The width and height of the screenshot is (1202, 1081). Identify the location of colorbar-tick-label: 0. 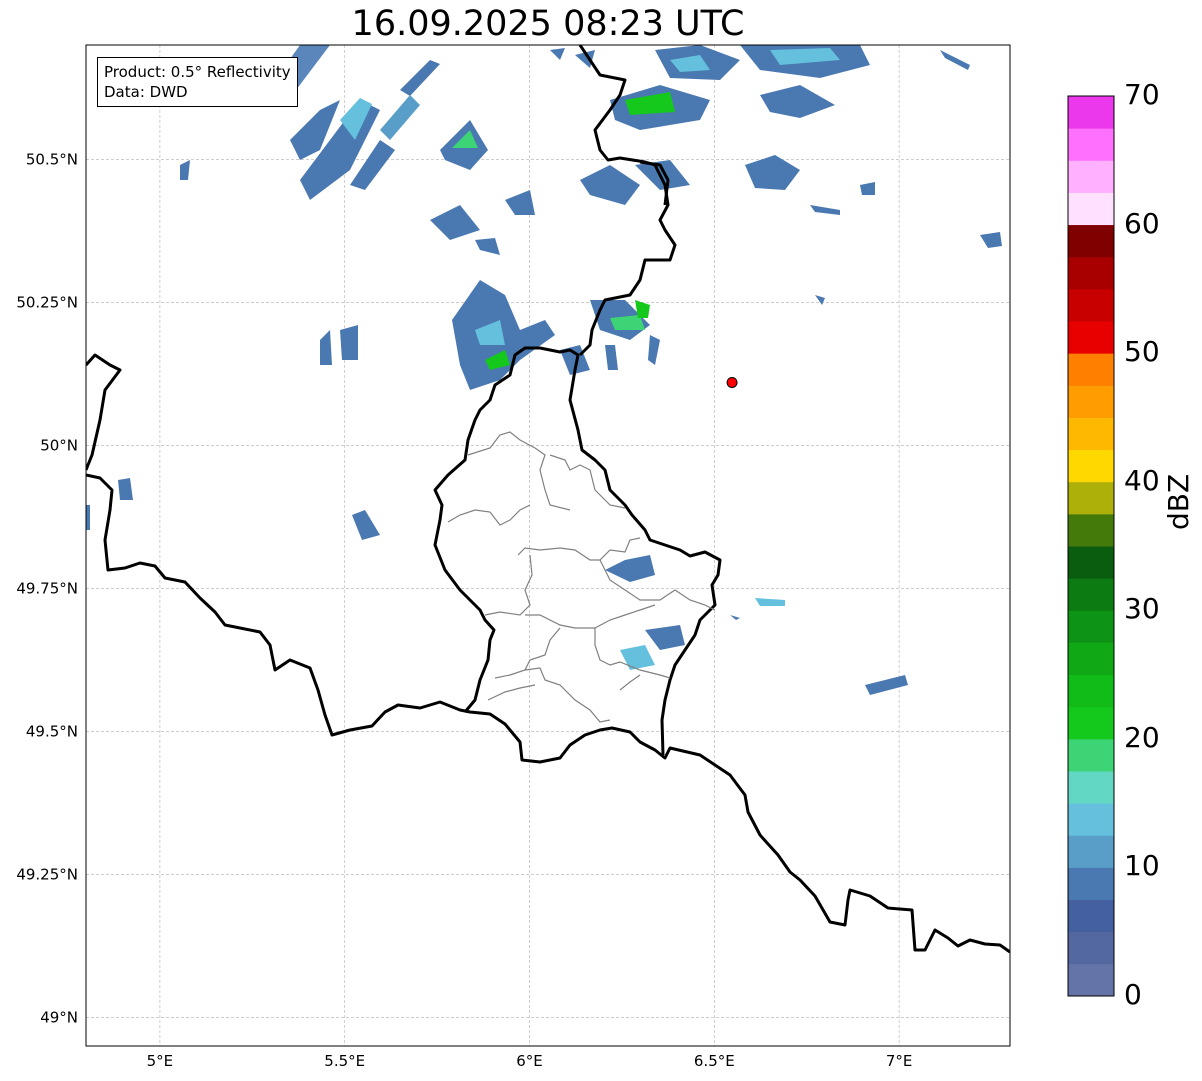
(1133, 994).